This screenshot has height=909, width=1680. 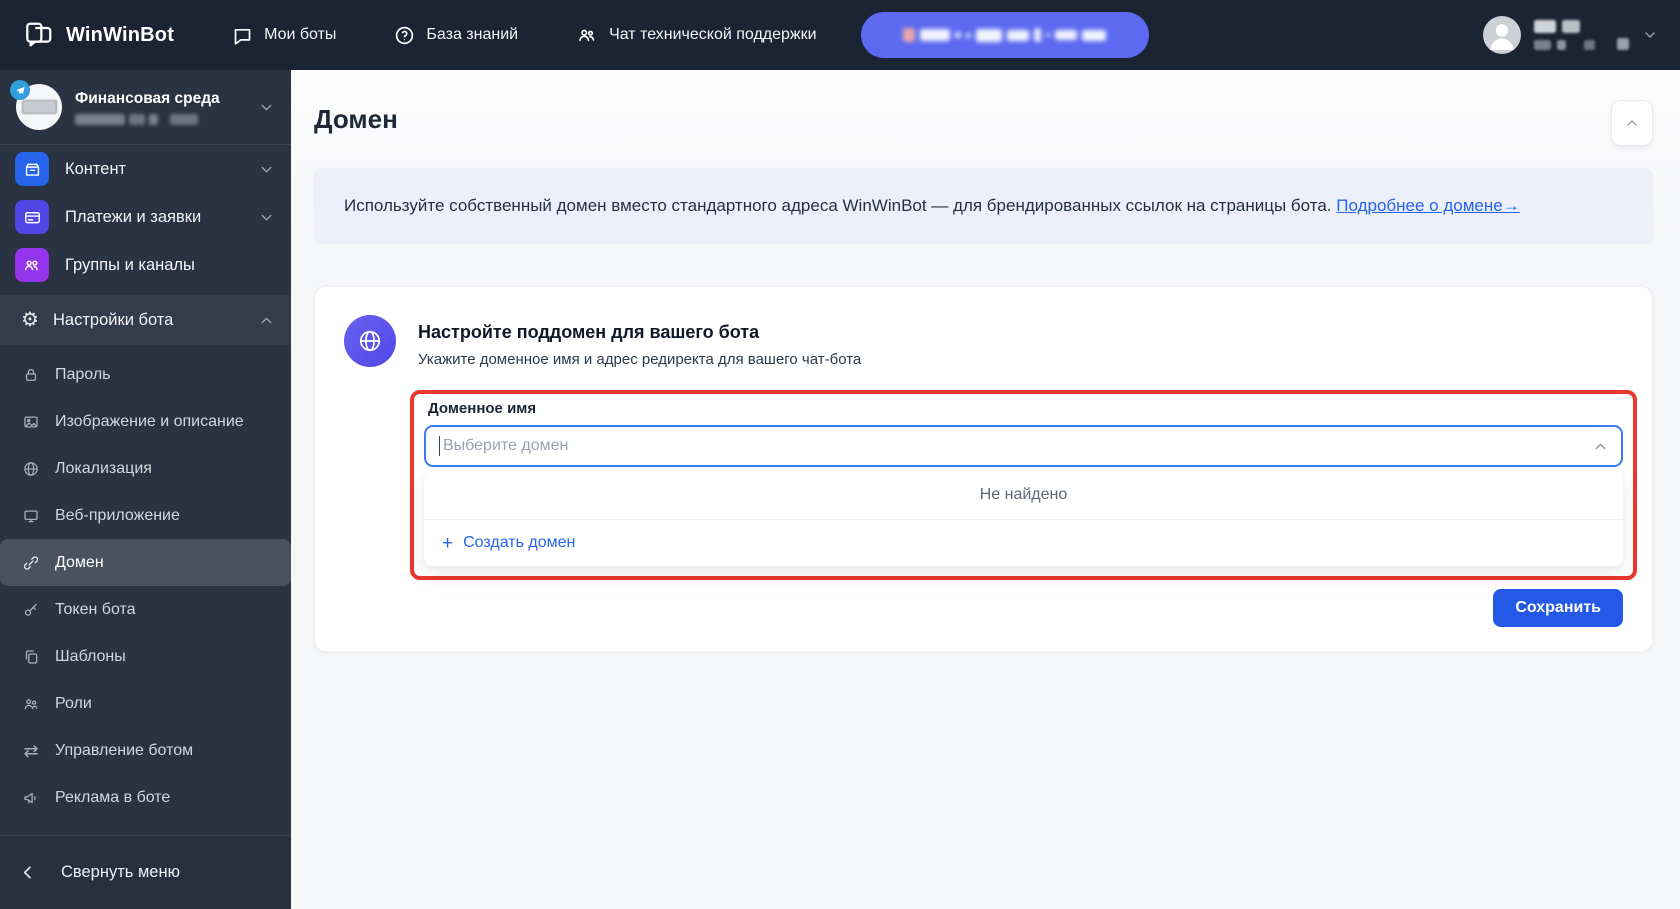 I want to click on sidebar-item-label: Платежи и заявки, so click(x=133, y=216).